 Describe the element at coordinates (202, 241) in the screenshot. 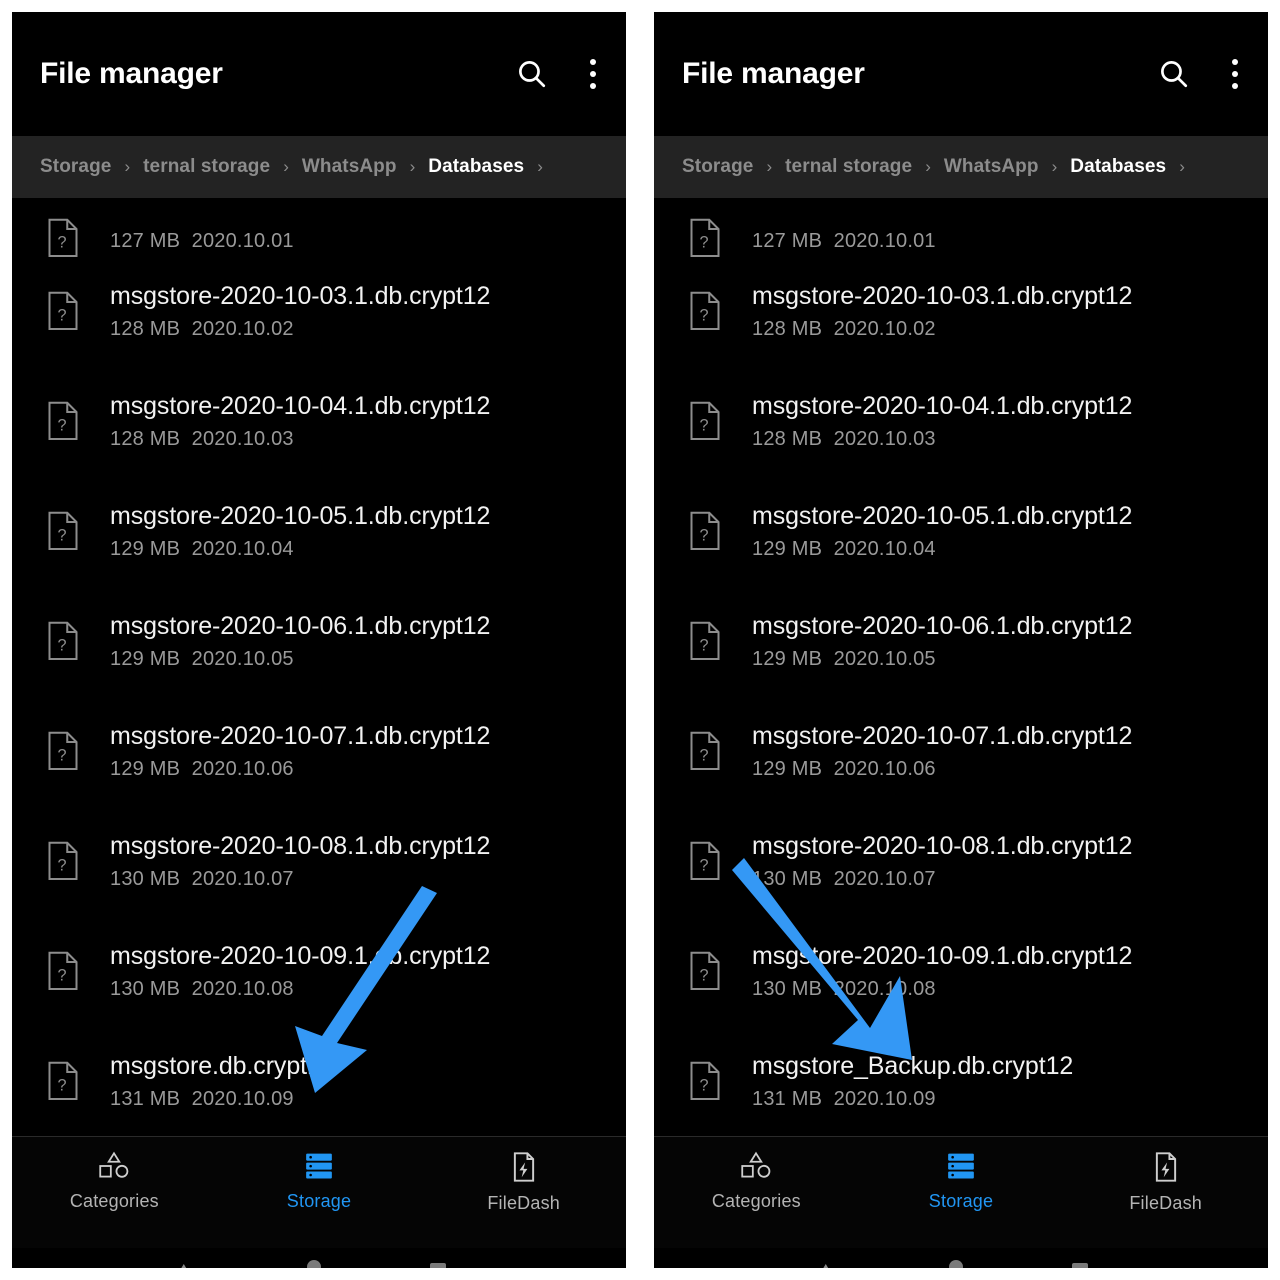

I see `file-size-and-date: 127 MB 2020.10.01` at that location.